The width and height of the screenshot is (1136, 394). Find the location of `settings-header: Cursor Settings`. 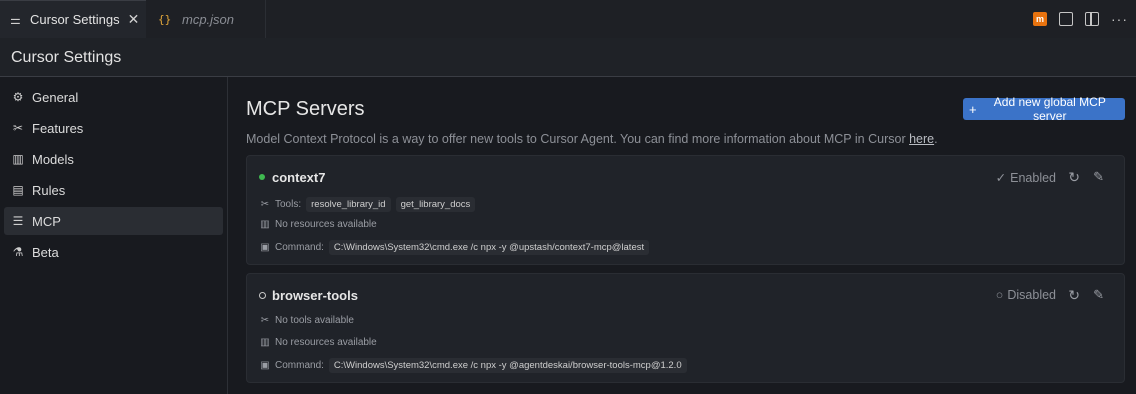

settings-header: Cursor Settings is located at coordinates (568, 57).